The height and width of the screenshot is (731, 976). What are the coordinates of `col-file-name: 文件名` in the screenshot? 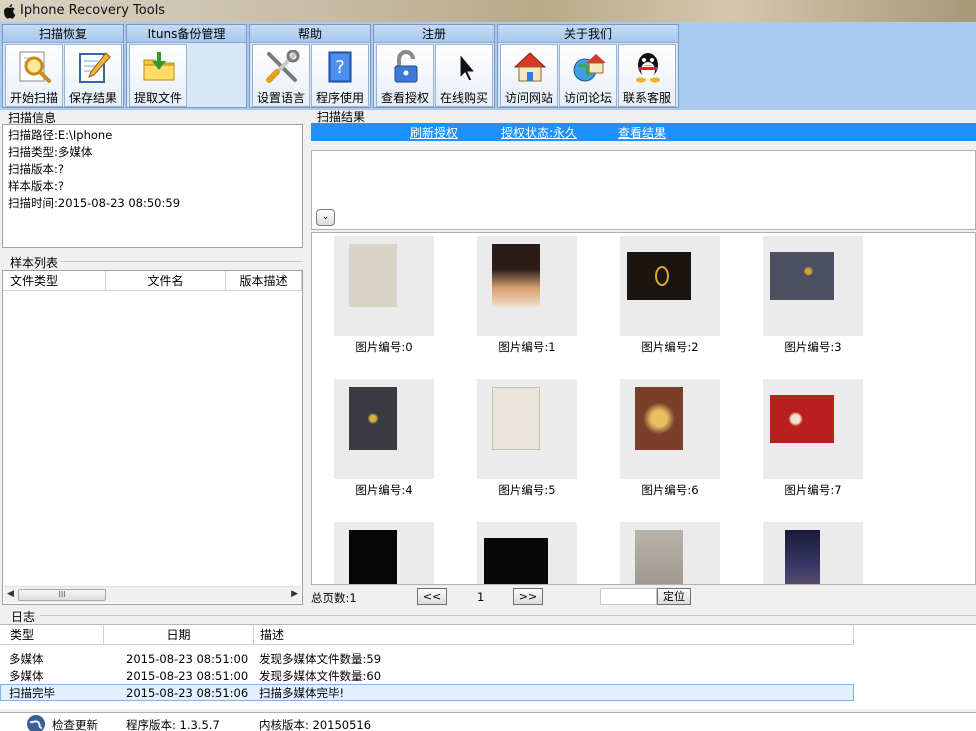 It's located at (166, 281).